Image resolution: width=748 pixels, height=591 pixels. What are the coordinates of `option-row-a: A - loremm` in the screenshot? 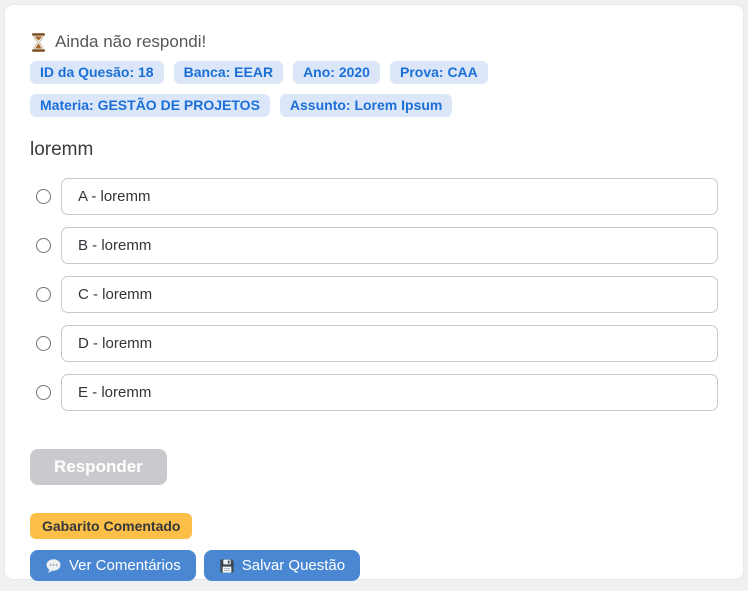 It's located at (374, 196).